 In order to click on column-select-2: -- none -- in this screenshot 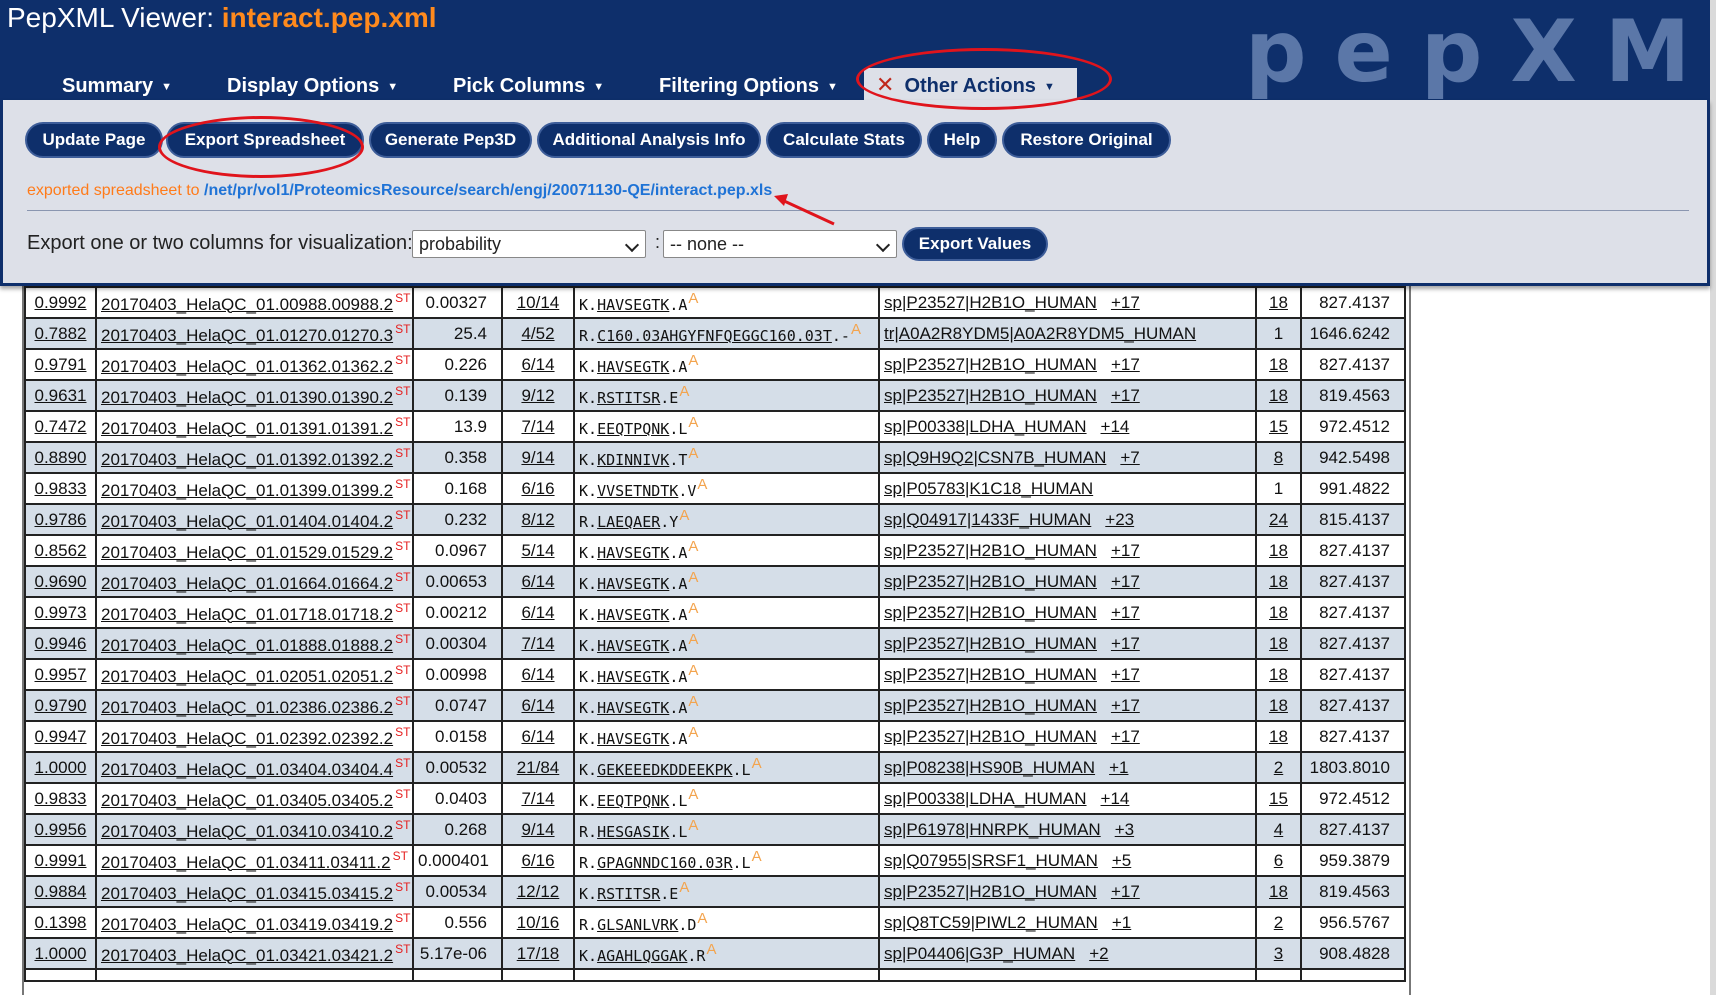, I will do `click(780, 244)`.